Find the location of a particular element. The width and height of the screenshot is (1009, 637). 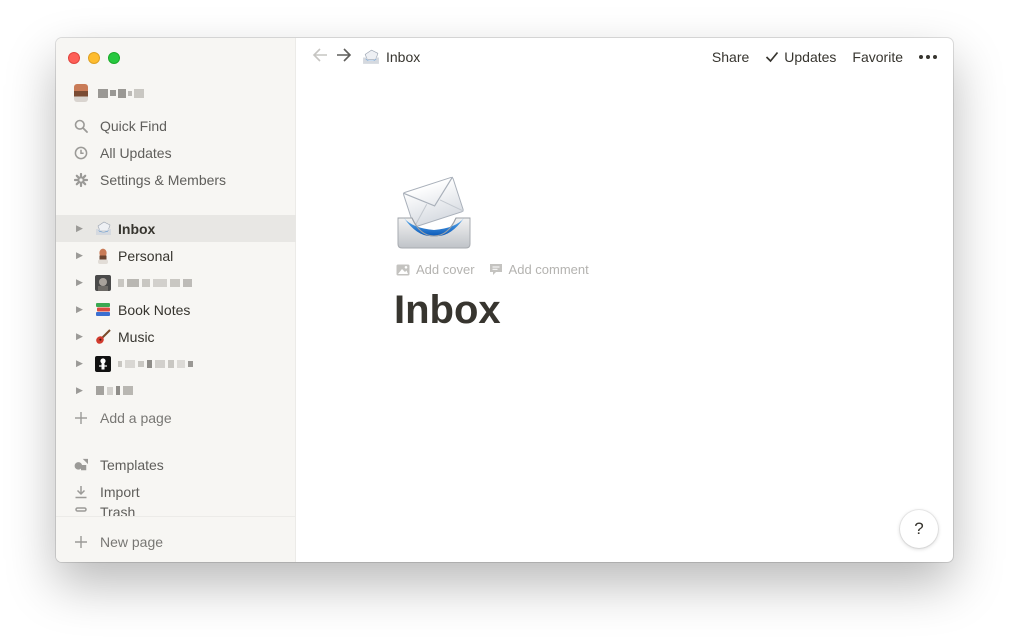

comment-icon is located at coordinates (495, 269).